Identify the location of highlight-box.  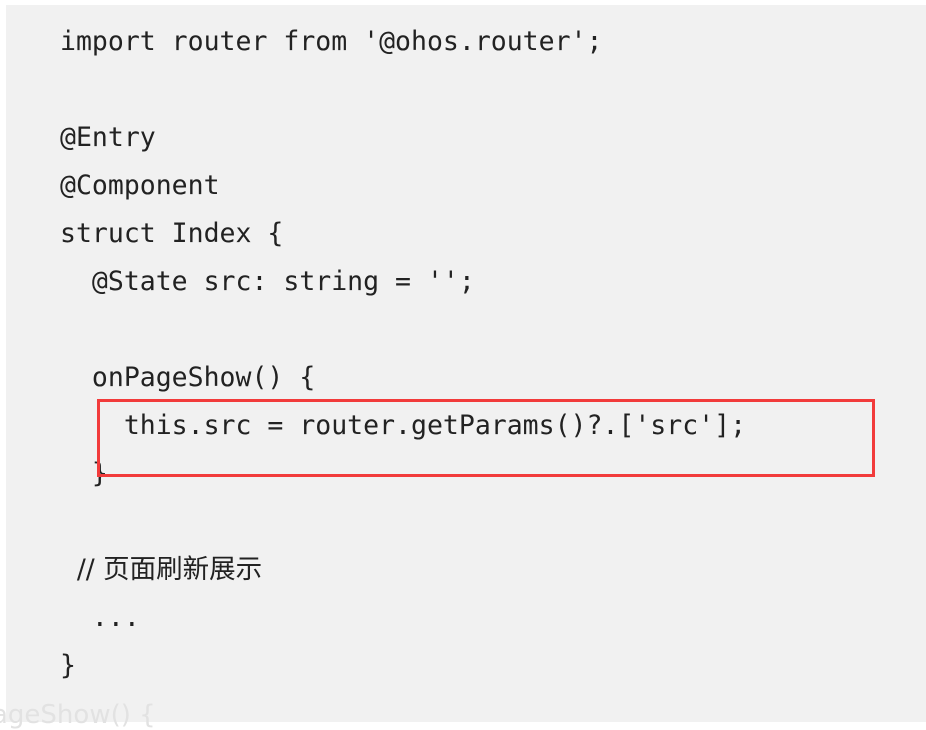
(486, 438).